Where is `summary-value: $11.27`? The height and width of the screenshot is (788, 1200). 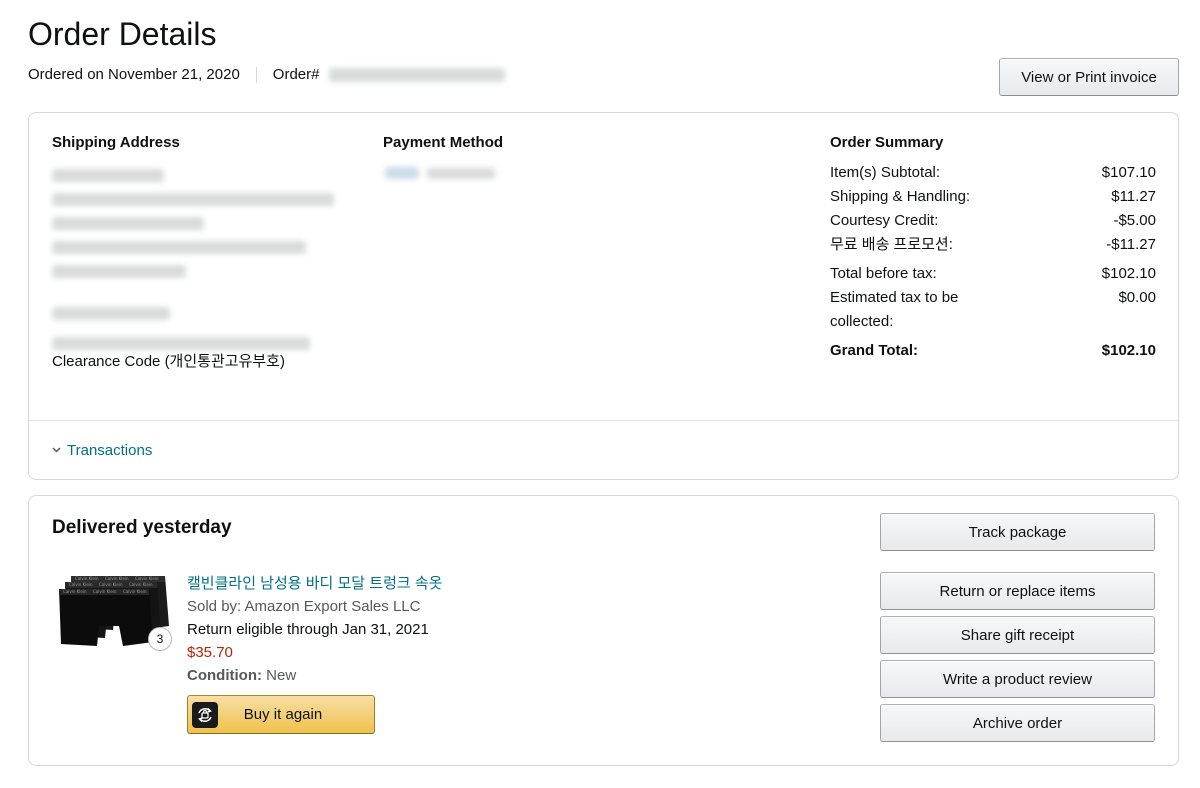
summary-value: $11.27 is located at coordinates (1133, 196).